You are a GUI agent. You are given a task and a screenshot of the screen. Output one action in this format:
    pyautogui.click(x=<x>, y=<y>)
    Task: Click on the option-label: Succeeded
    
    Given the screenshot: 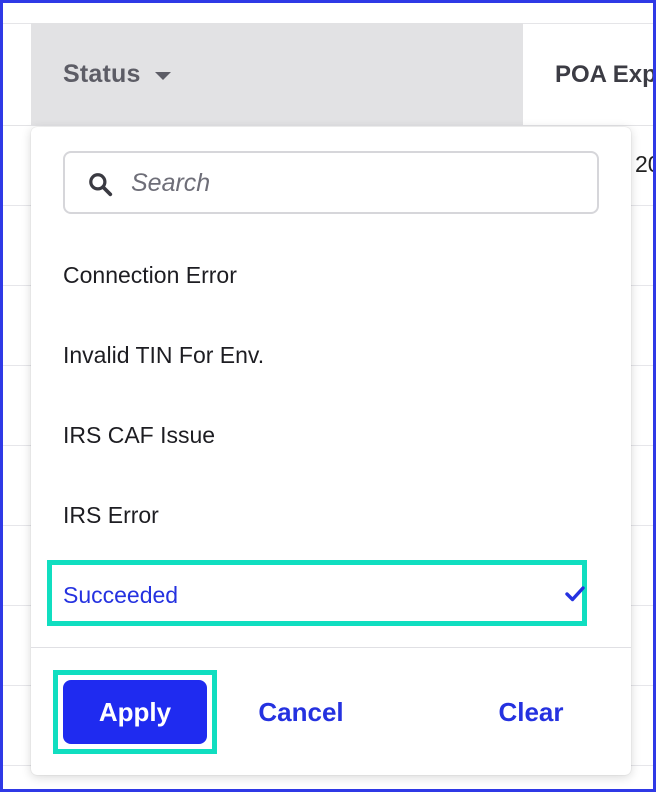 What is the action you would take?
    pyautogui.click(x=121, y=594)
    